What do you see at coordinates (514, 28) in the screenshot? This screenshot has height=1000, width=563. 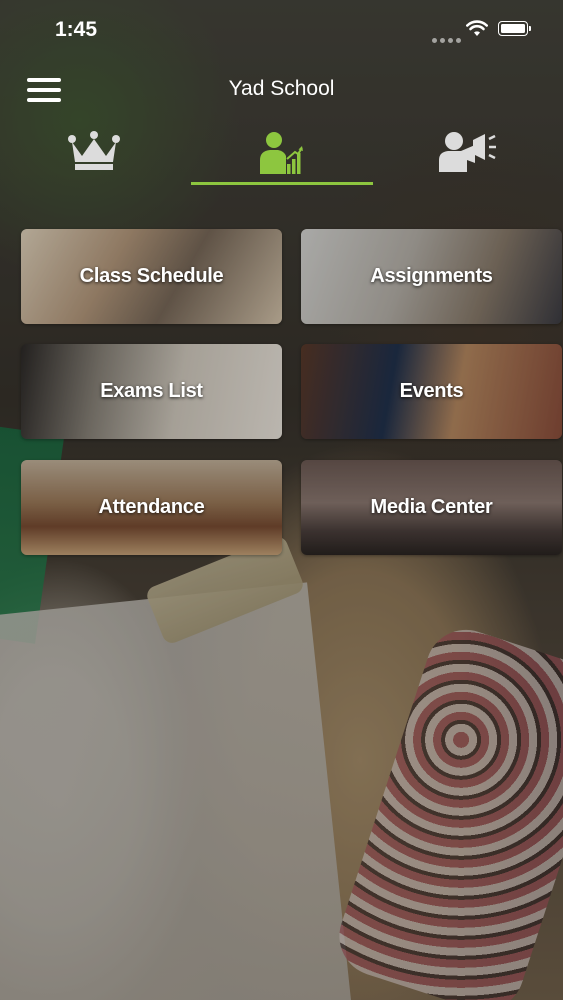 I see `battery-icon` at bounding box center [514, 28].